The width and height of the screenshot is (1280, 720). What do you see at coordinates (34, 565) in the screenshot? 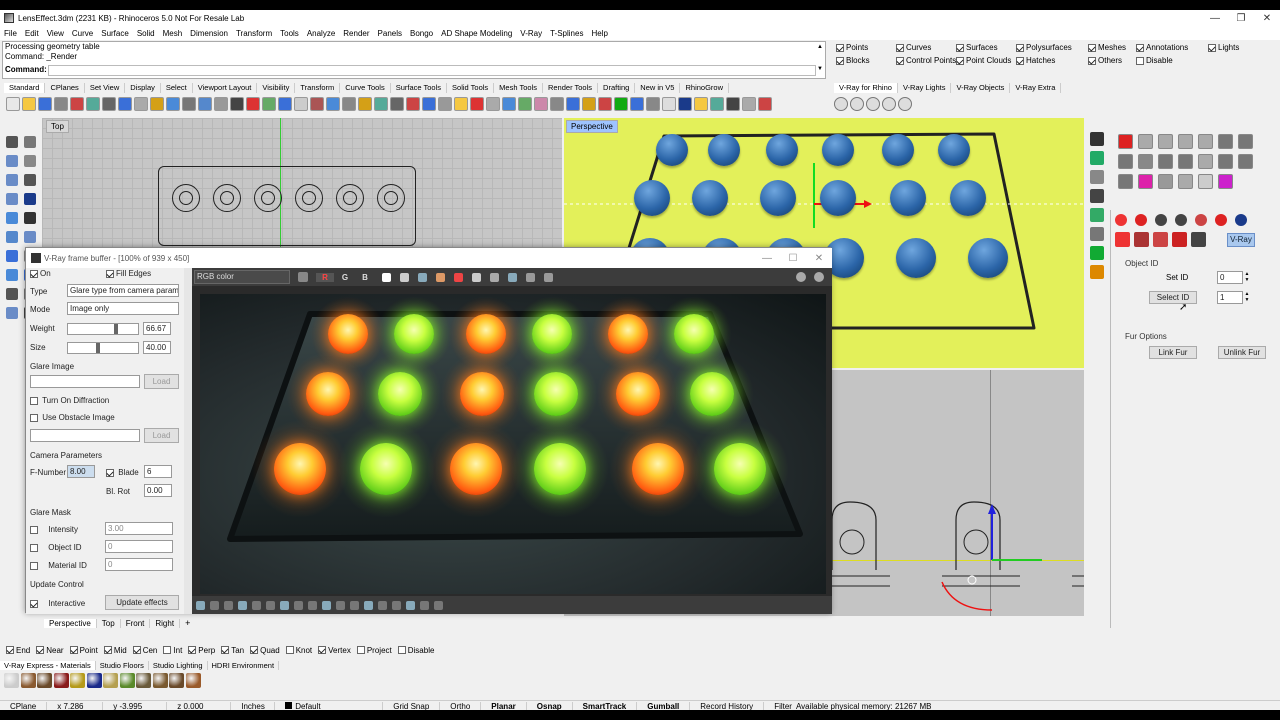
I see `materialid-checkbox` at bounding box center [34, 565].